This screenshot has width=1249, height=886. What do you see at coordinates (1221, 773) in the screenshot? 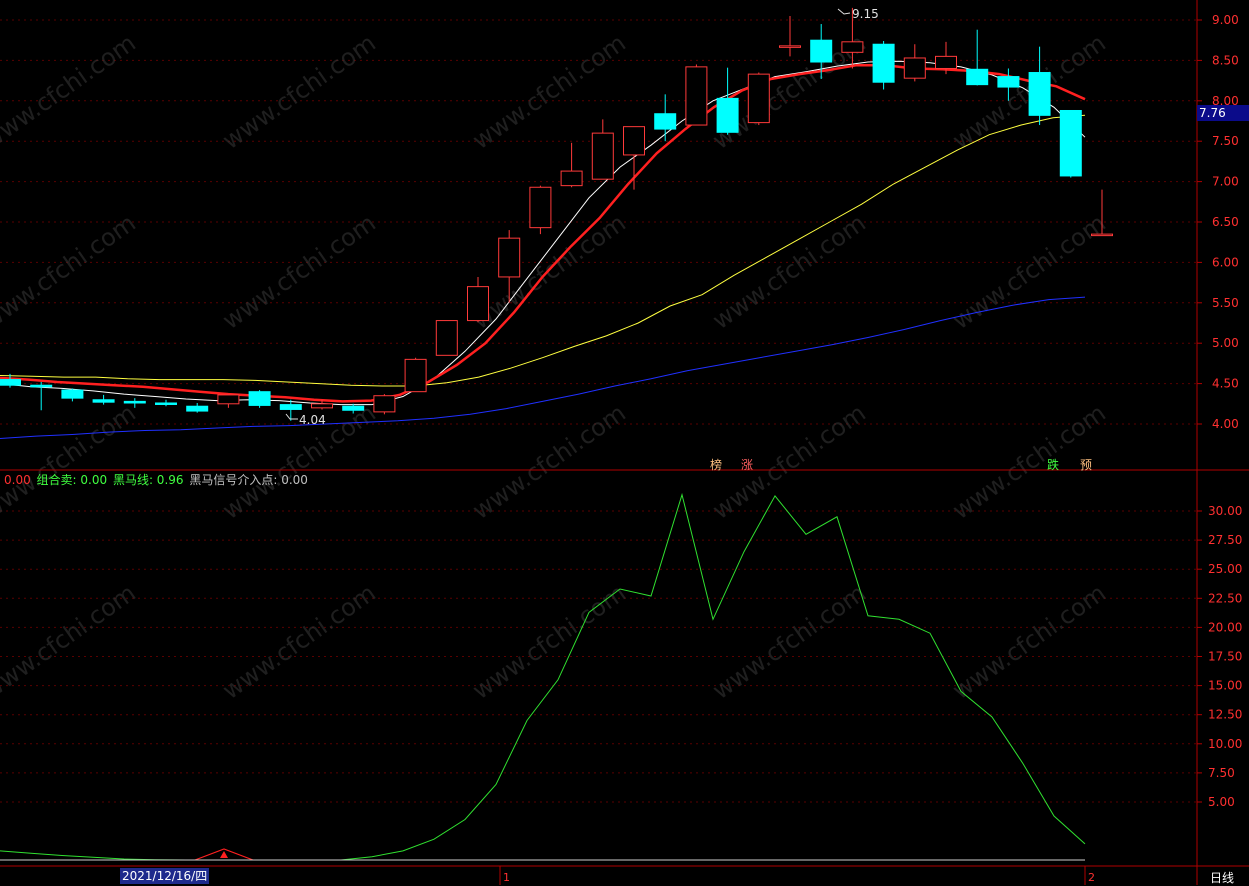
I see `indicator-tick-label: 7.50` at bounding box center [1221, 773].